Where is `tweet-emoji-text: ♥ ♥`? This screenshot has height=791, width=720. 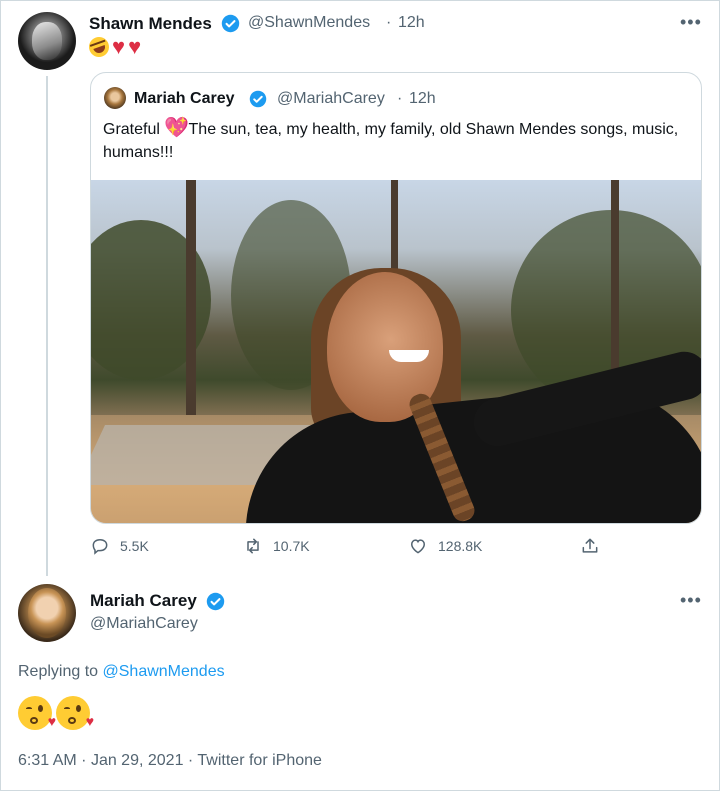
tweet-emoji-text: ♥ ♥ is located at coordinates (114, 47).